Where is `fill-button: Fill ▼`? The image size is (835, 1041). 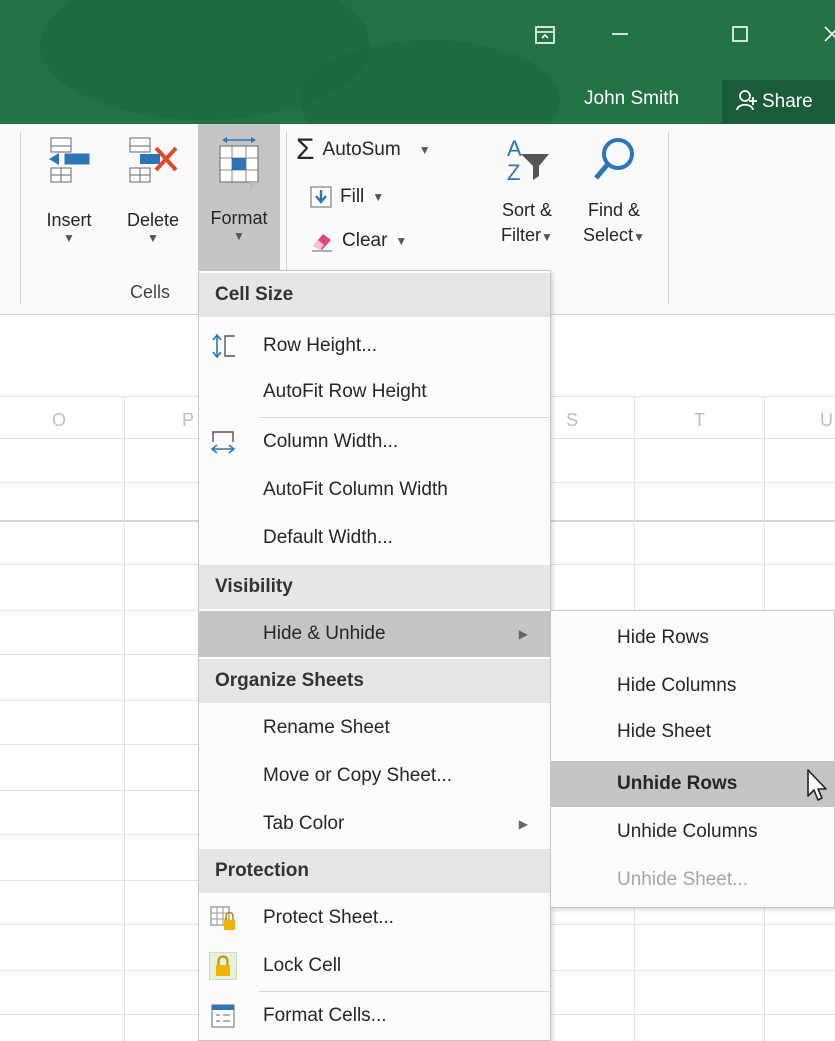
fill-button: Fill ▼ is located at coordinates (347, 197).